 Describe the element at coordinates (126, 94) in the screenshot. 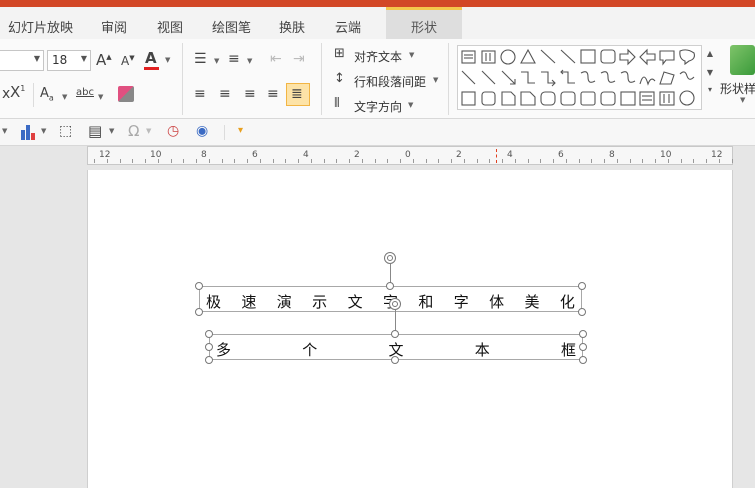

I see `clear-format-icon` at that location.